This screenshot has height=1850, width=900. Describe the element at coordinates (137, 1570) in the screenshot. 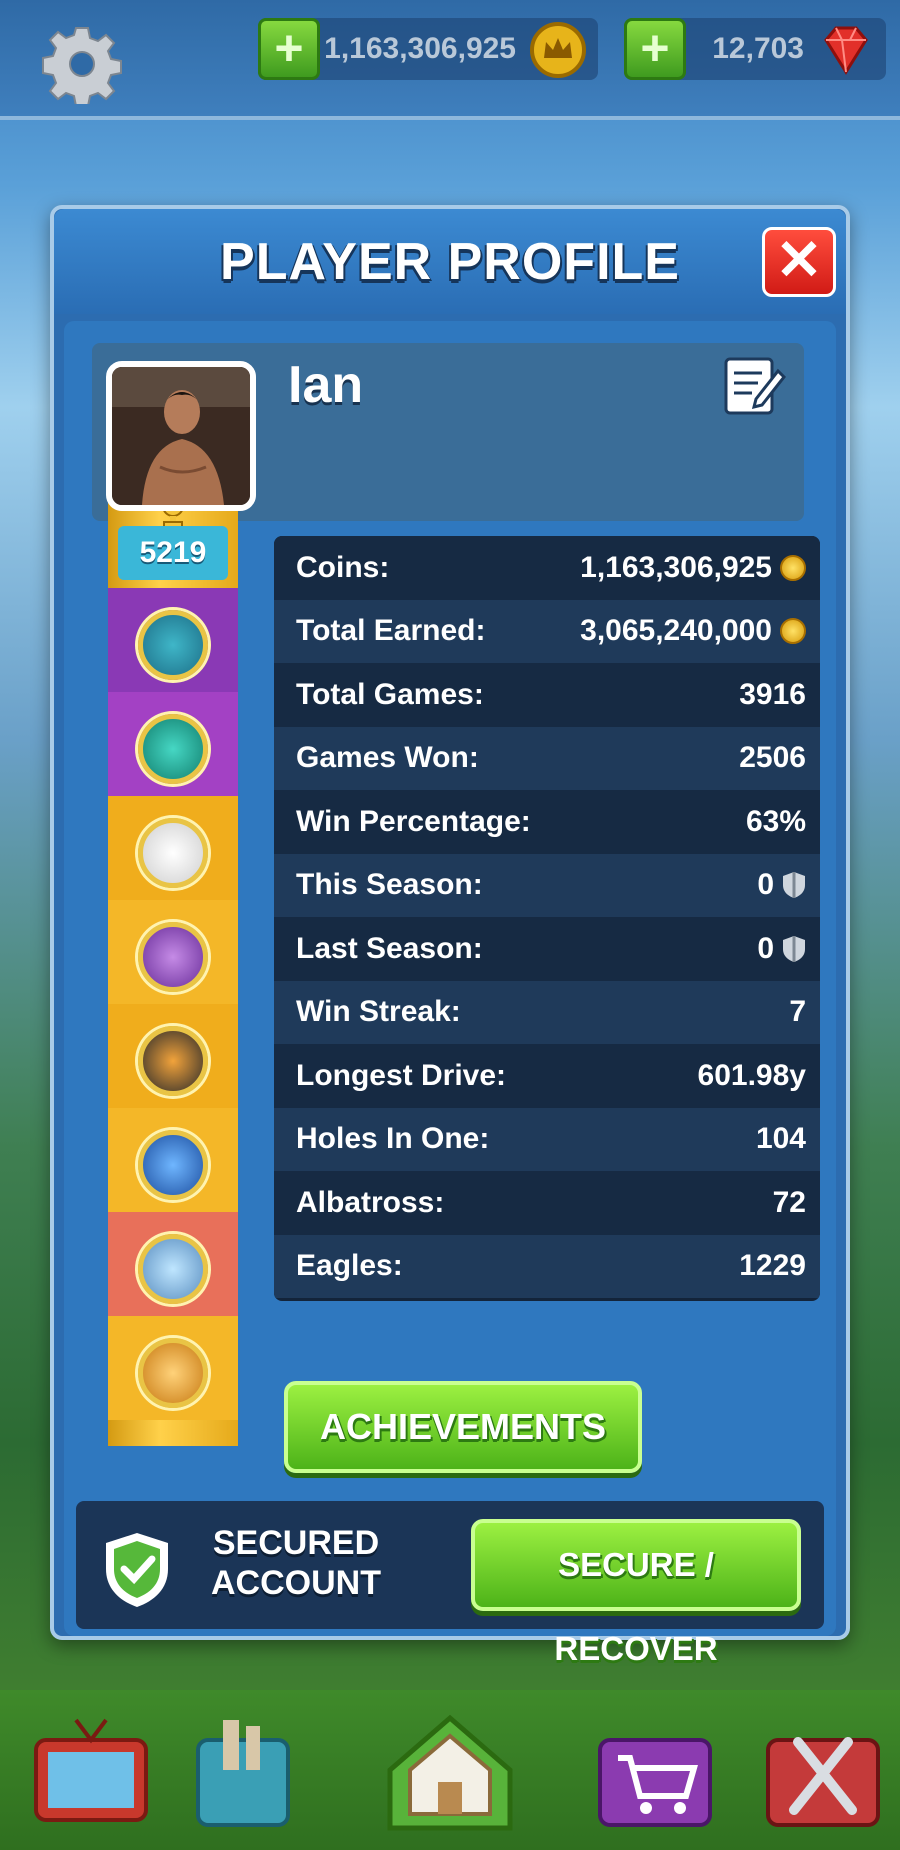

I see `shield-check-icon` at that location.